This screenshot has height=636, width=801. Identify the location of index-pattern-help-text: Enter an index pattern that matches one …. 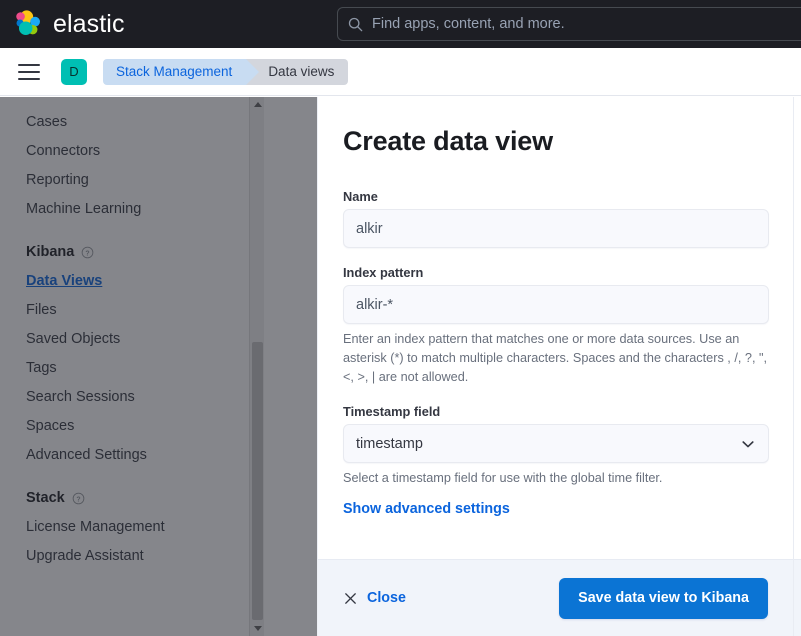
(555, 358).